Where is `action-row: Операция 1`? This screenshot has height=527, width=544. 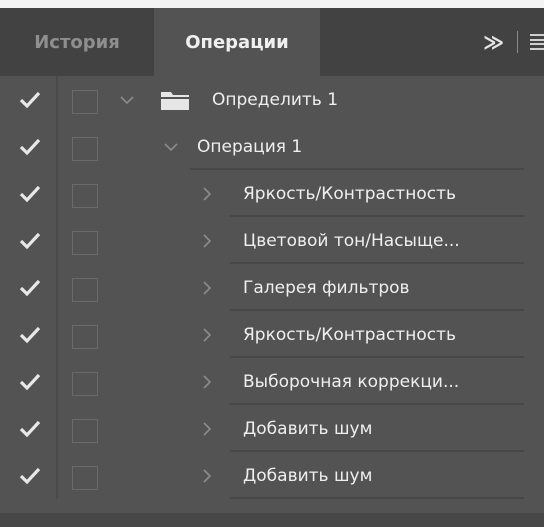 action-row: Операция 1 is located at coordinates (272, 146).